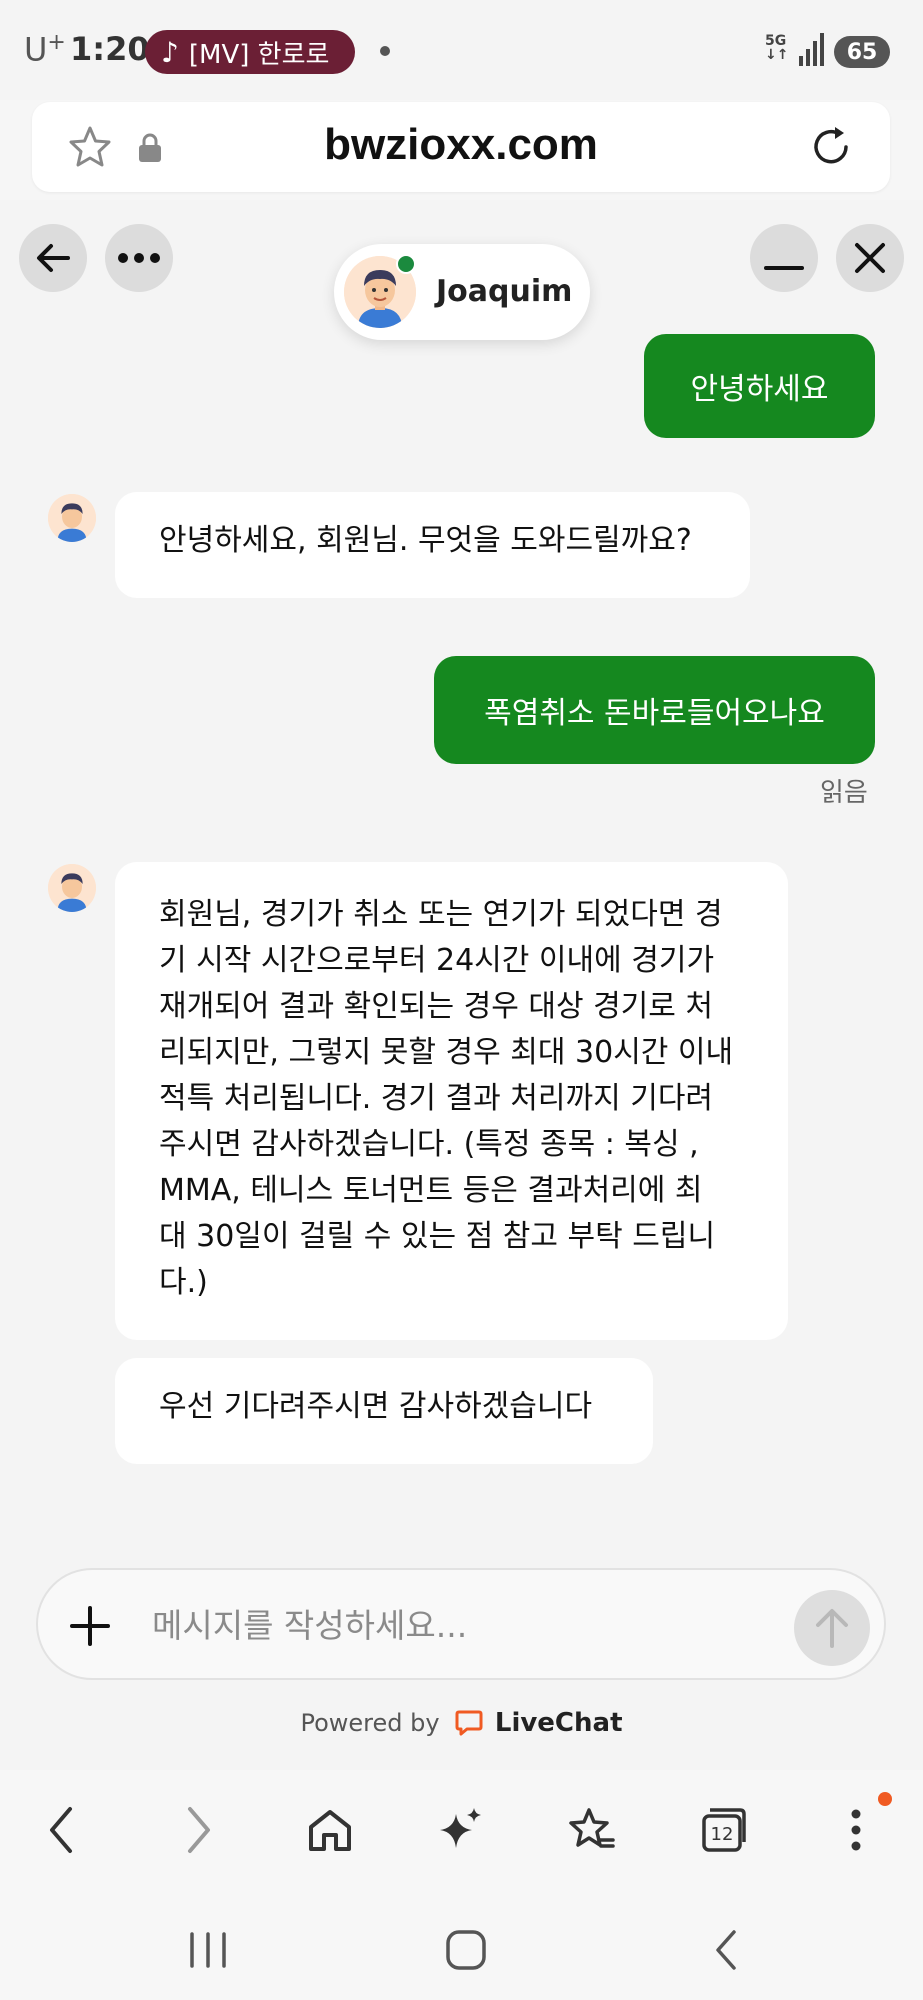 The width and height of the screenshot is (923, 2000). I want to click on home-button, so click(330, 1830).